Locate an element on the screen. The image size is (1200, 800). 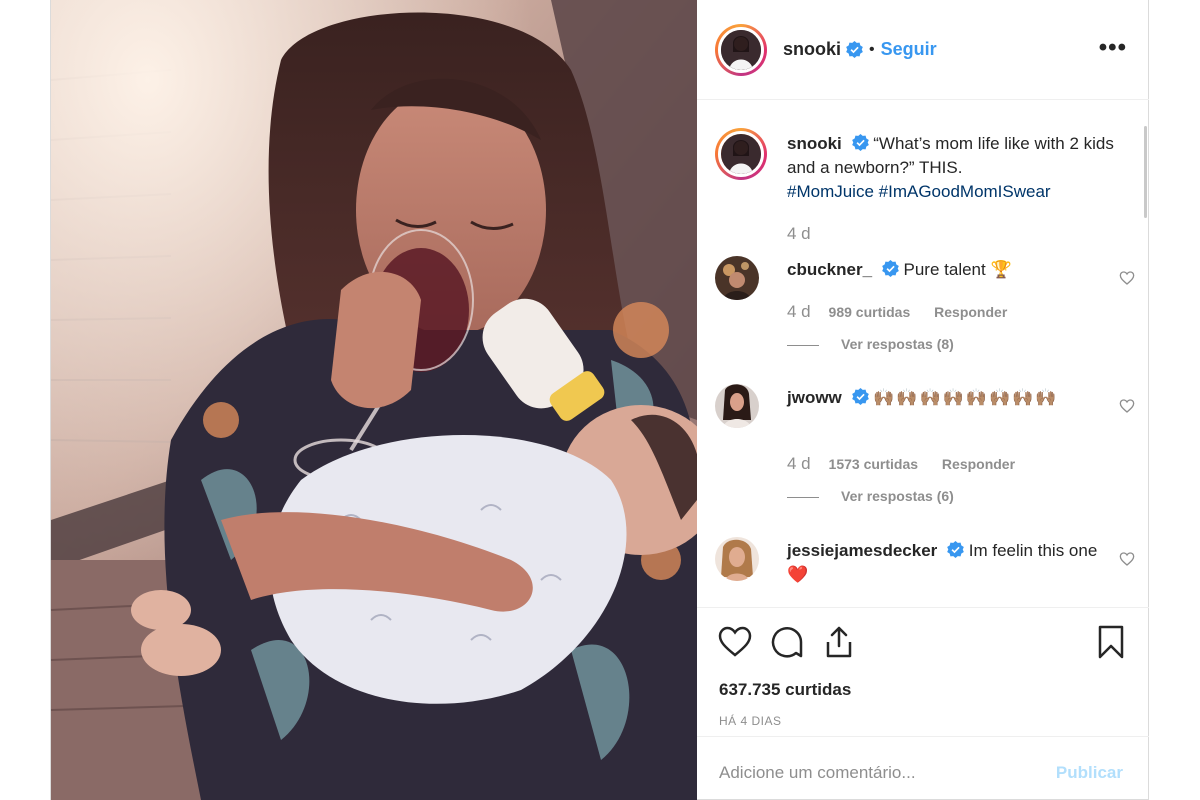
like-heart-icon is located at coordinates (735, 642).